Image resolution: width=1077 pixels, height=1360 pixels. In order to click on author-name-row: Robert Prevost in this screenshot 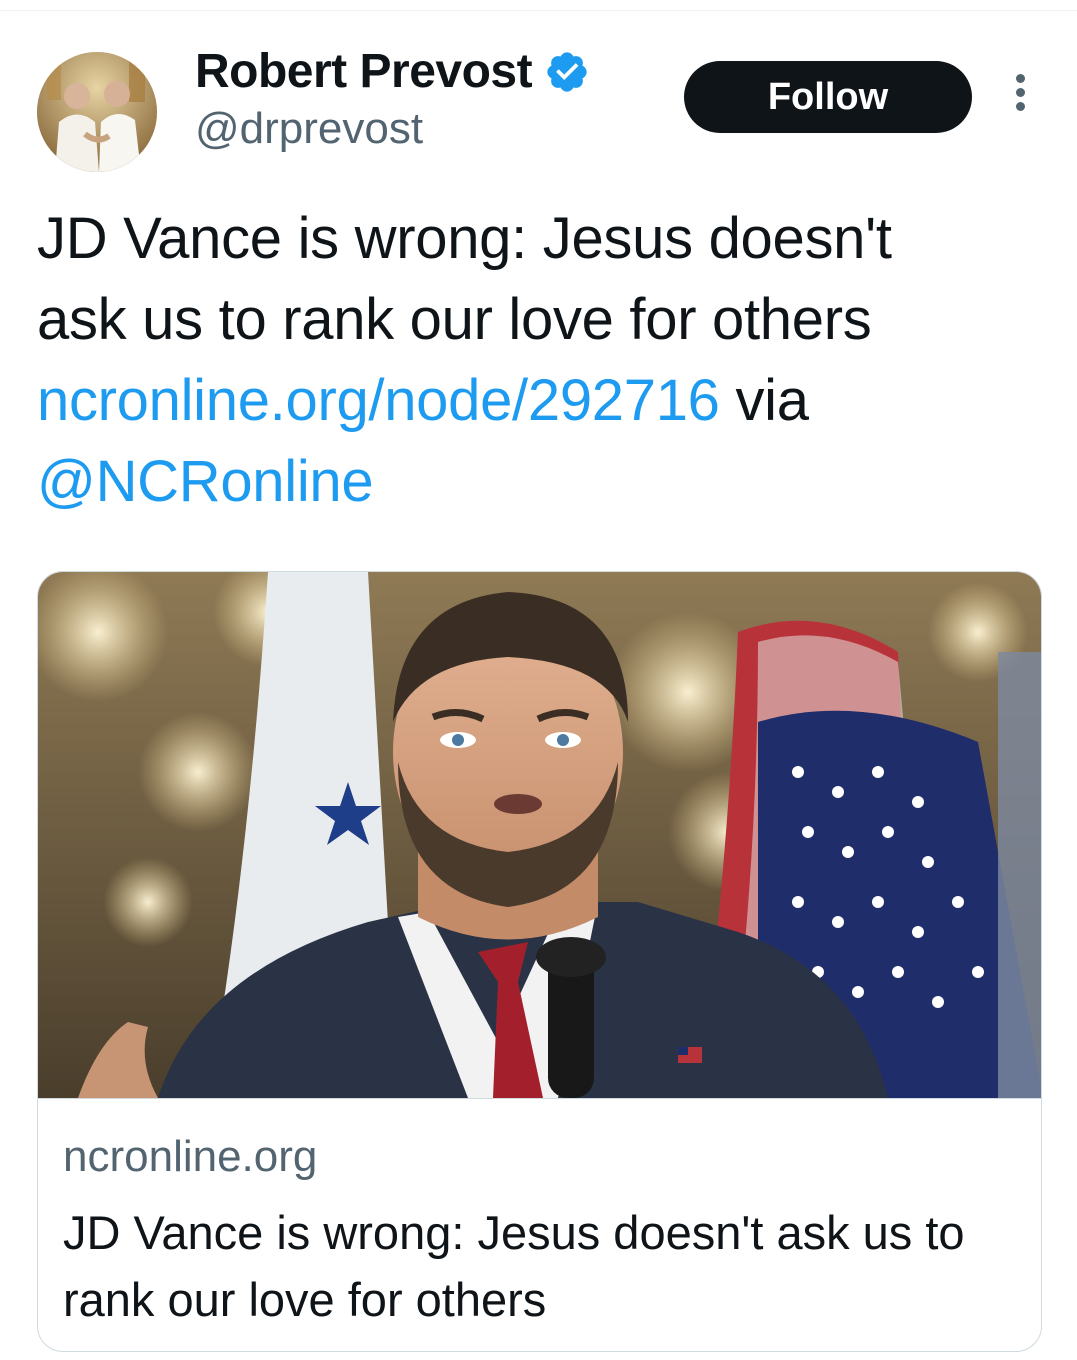, I will do `click(392, 71)`.